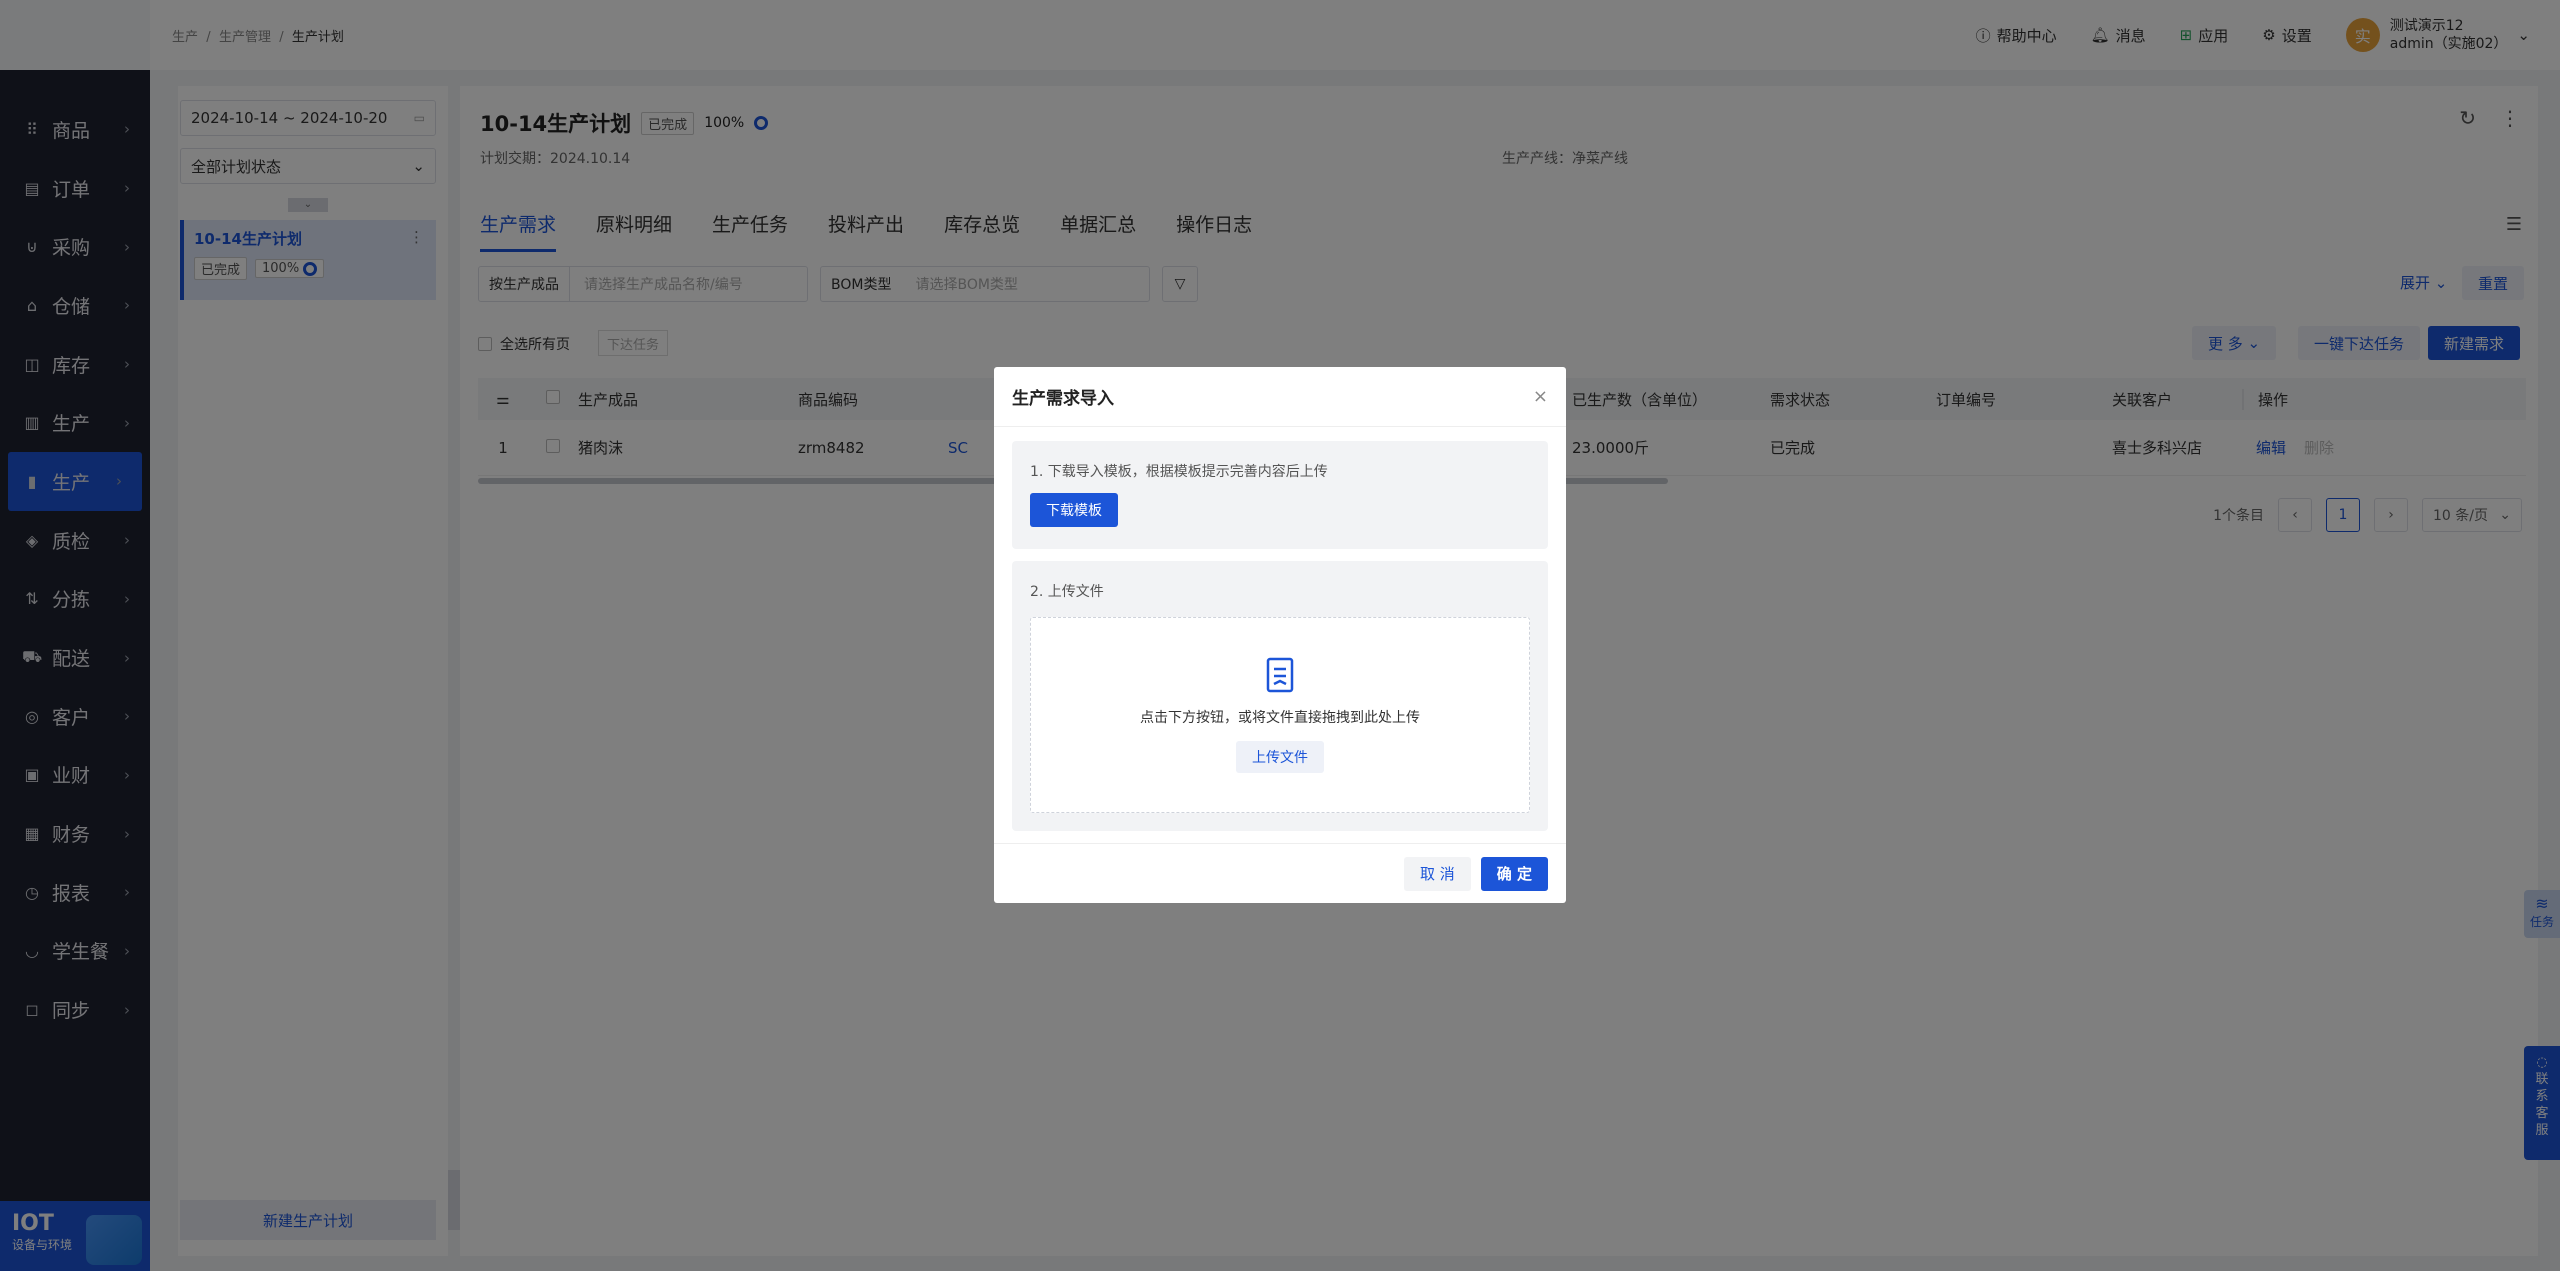  What do you see at coordinates (1280, 675) in the screenshot?
I see `document-icon` at bounding box center [1280, 675].